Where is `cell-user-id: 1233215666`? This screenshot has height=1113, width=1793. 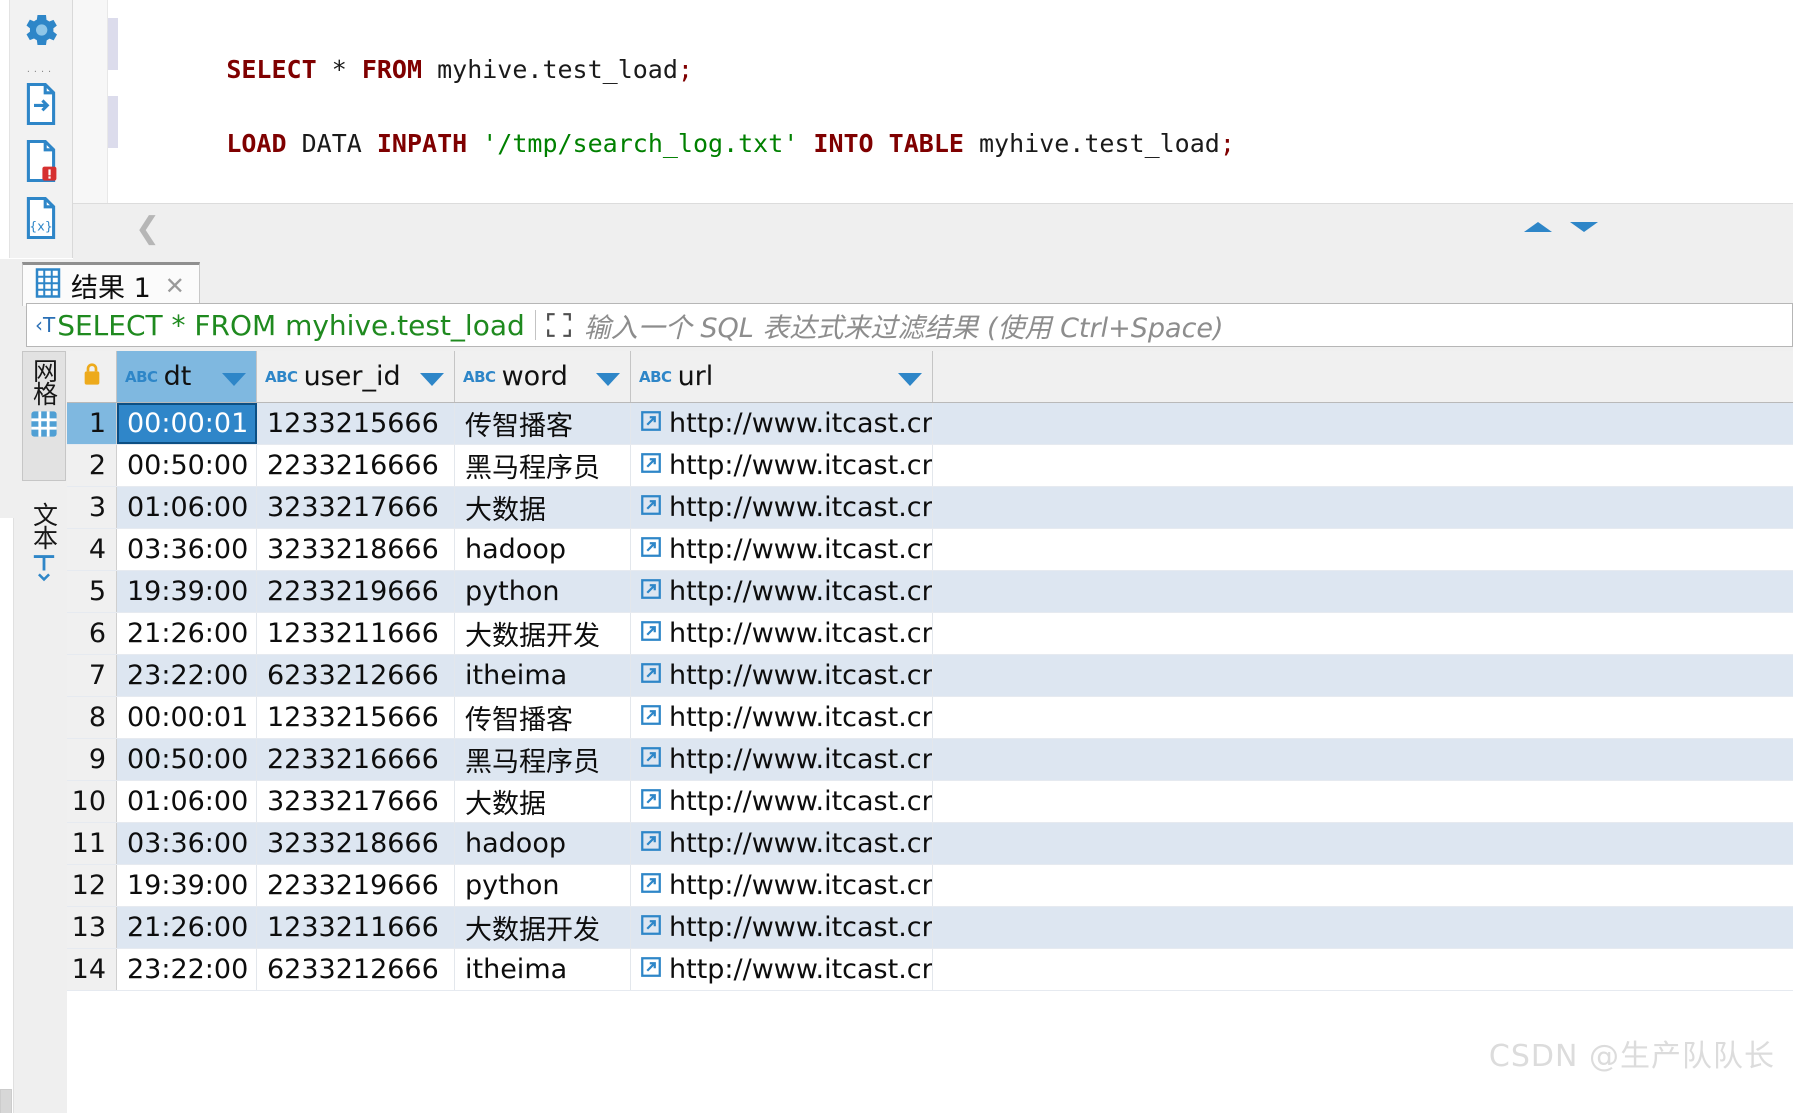 cell-user-id: 1233215666 is located at coordinates (356, 423).